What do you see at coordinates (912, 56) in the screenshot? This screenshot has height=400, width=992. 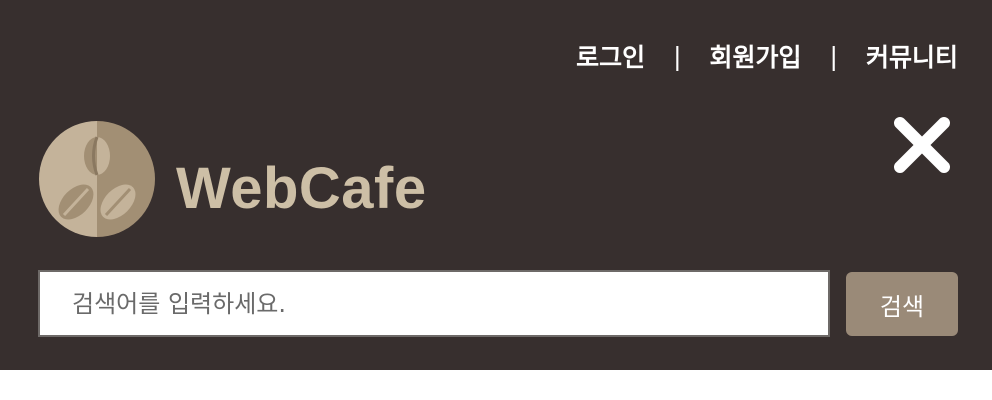 I see `community-link: 커뮤니티` at bounding box center [912, 56].